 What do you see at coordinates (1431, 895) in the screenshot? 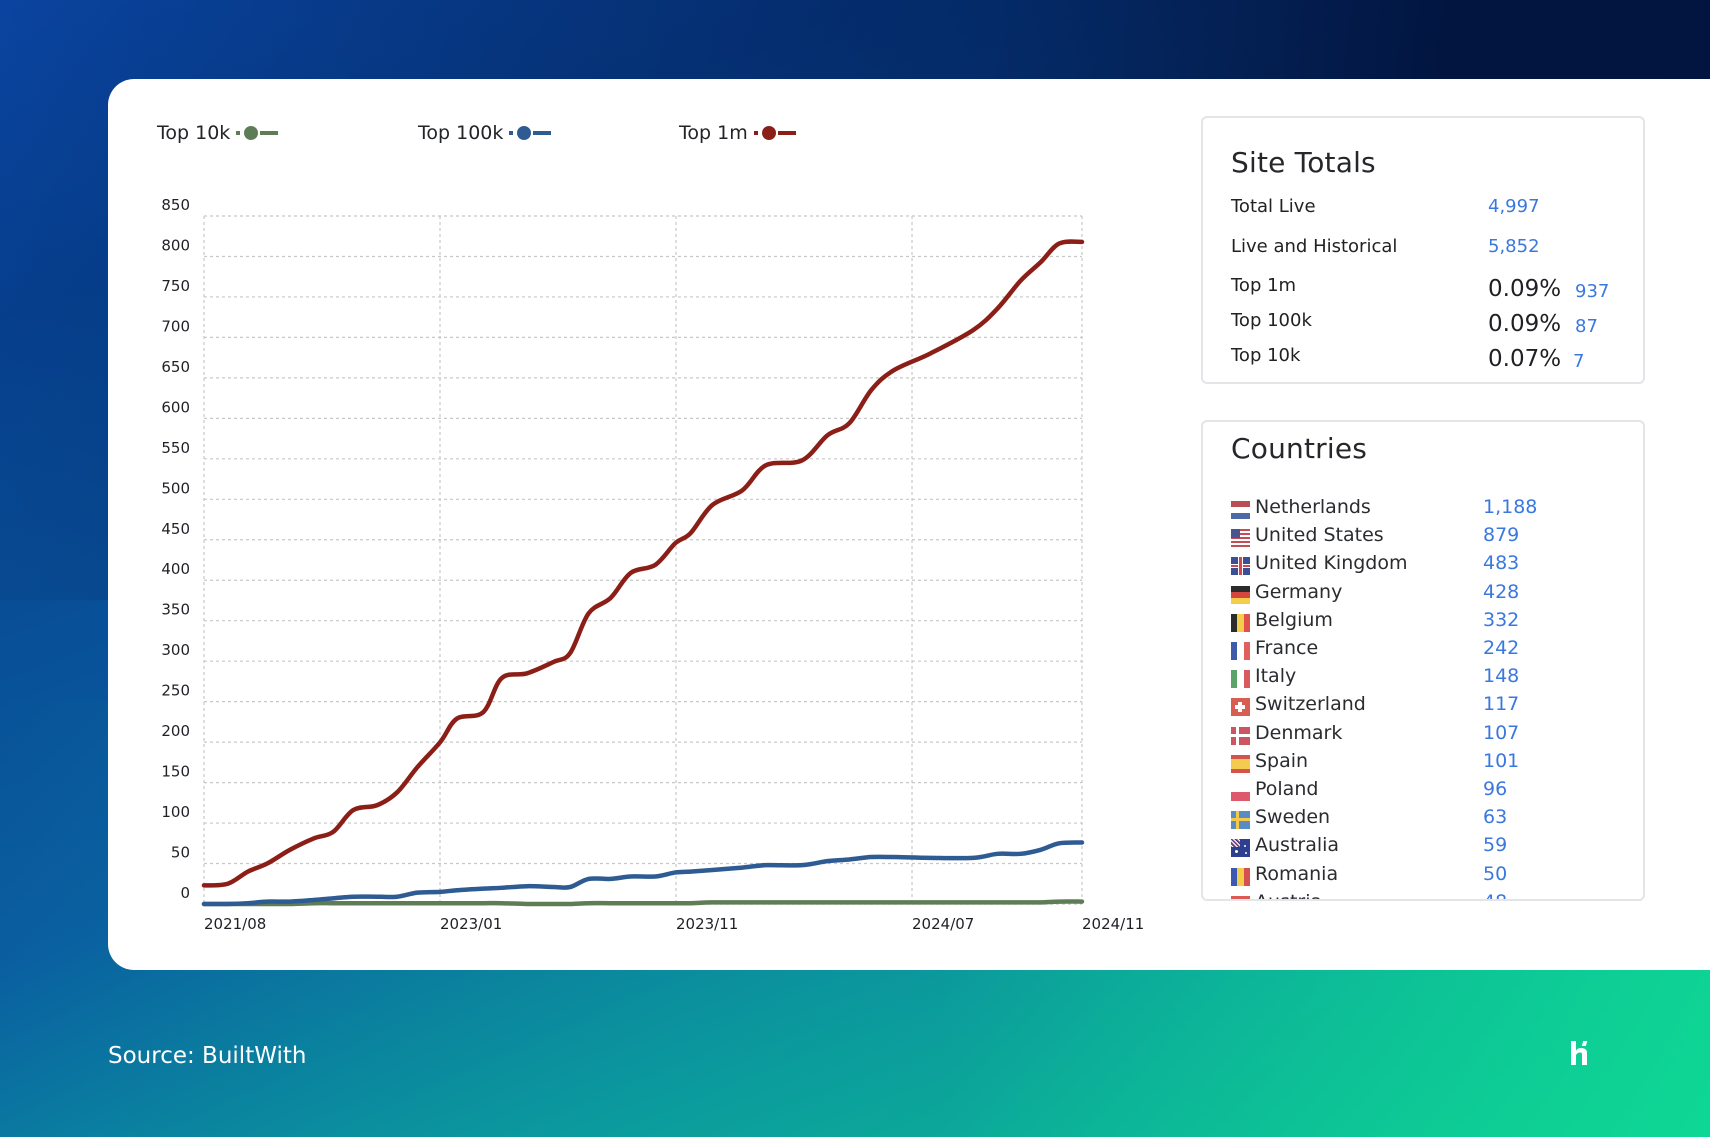
I see `country-row: Austria 48` at bounding box center [1431, 895].